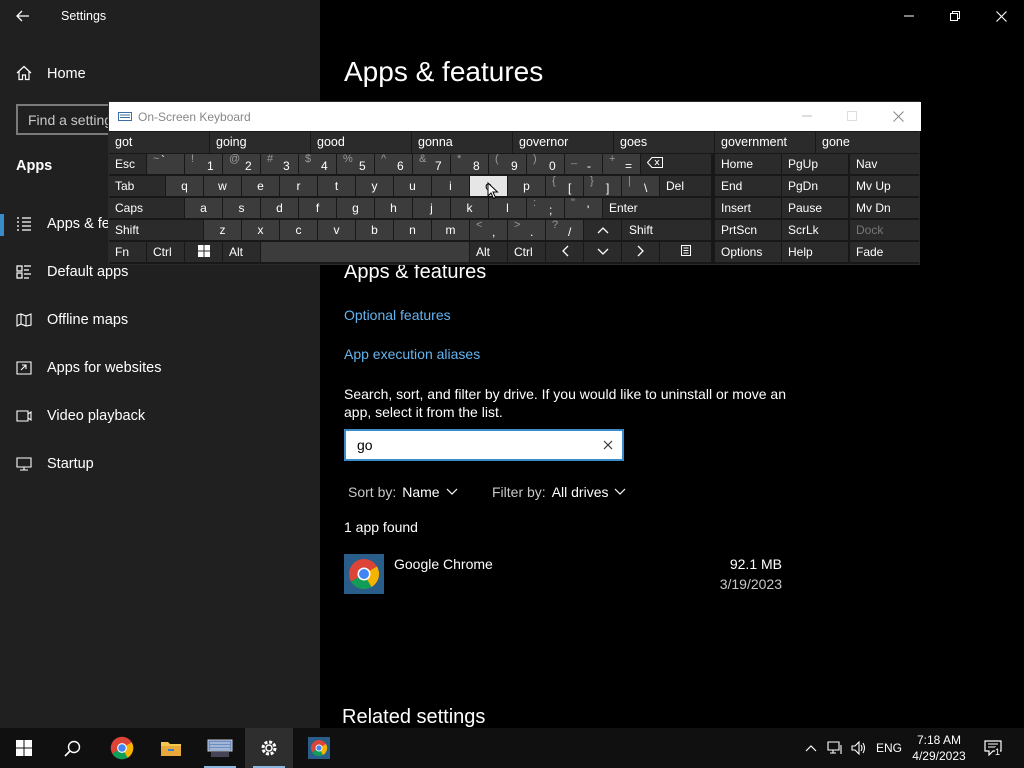 The height and width of the screenshot is (768, 1024). Describe the element at coordinates (156, 230) in the screenshot. I see `key-shift-left: Shift` at that location.